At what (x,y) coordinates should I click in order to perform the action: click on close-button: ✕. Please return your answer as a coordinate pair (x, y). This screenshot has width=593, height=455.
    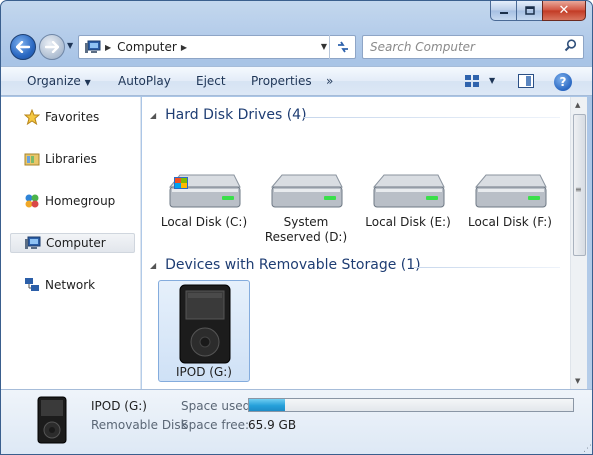
    Looking at the image, I should click on (564, 11).